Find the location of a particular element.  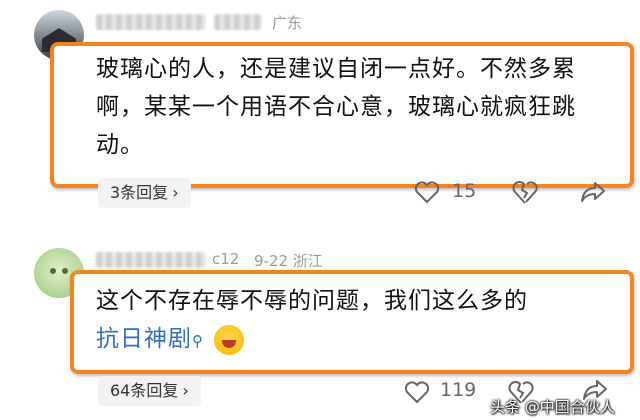

broken-heart-icon is located at coordinates (525, 192).